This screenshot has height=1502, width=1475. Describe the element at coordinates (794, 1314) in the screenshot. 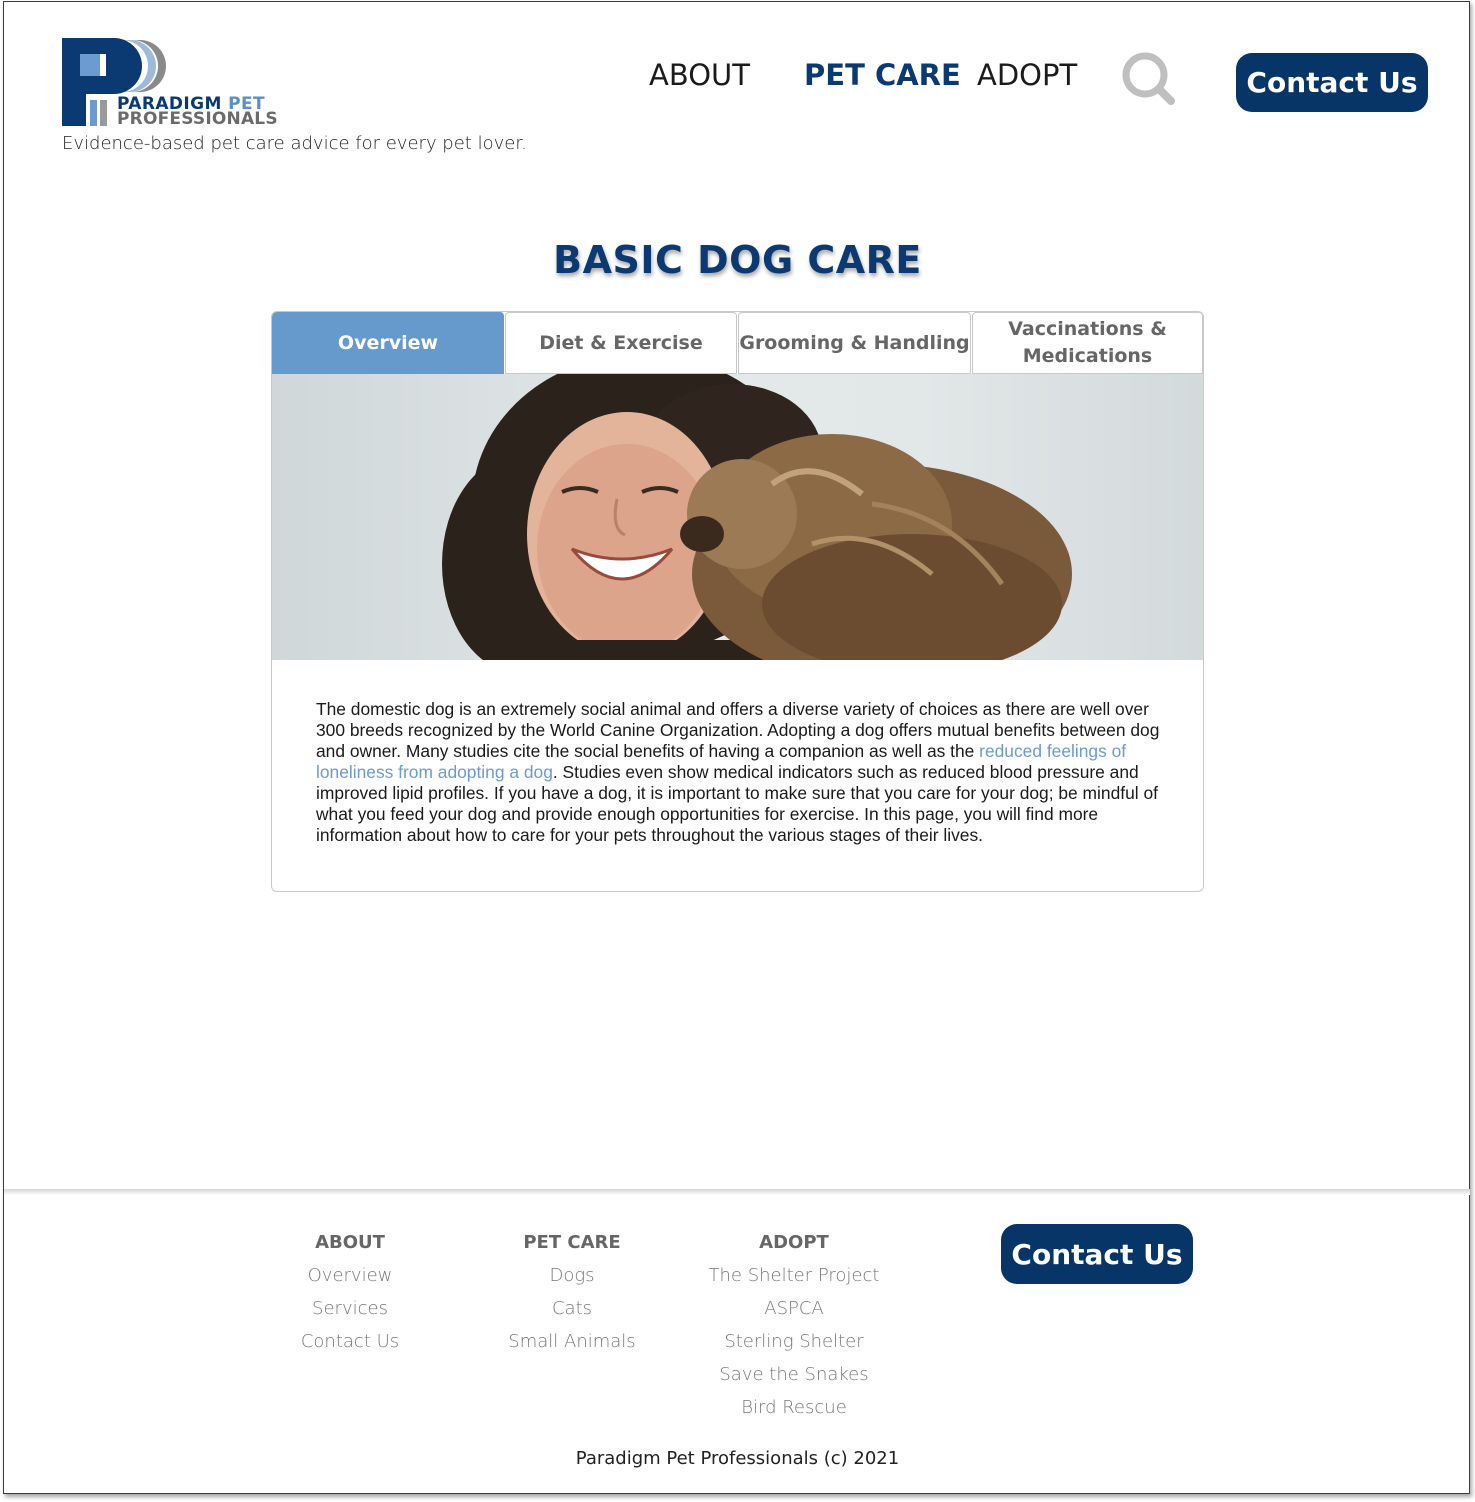

I see `footer-link-aspca: ASPCA` at that location.